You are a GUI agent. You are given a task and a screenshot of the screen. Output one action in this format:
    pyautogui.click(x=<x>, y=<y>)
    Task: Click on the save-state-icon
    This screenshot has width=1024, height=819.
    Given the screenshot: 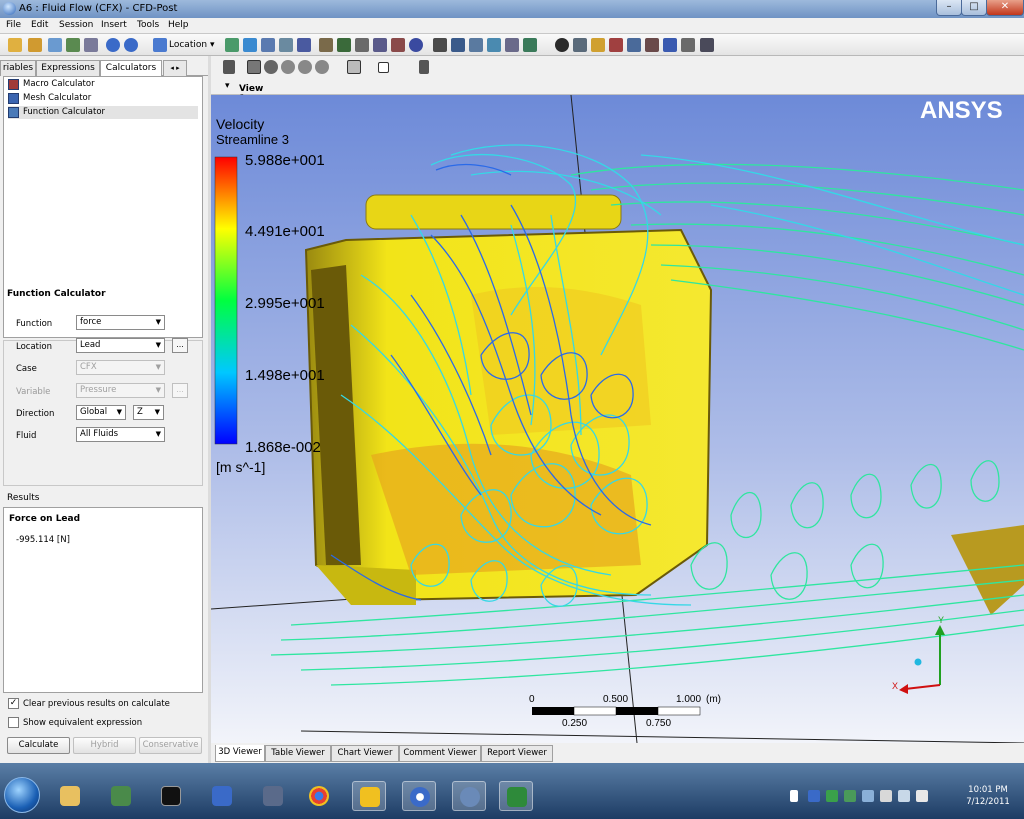 What is the action you would take?
    pyautogui.click(x=35, y=45)
    